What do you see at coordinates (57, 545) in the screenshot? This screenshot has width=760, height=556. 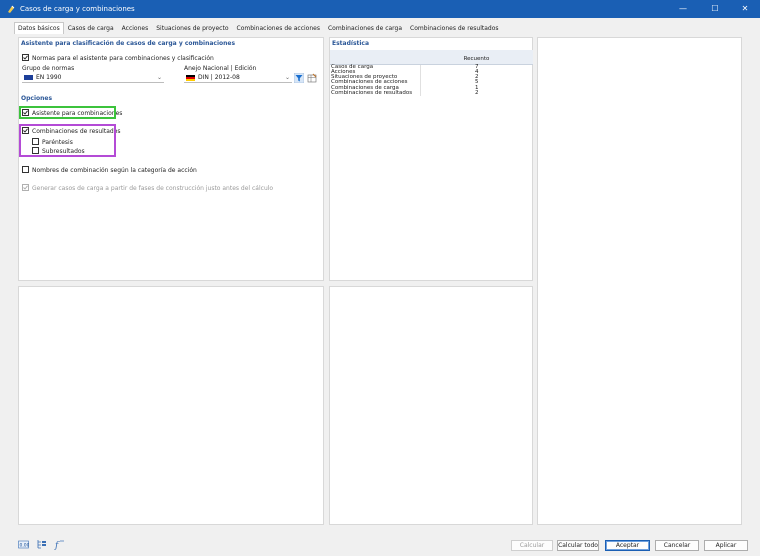 I see `svg-text: ƒ` at bounding box center [57, 545].